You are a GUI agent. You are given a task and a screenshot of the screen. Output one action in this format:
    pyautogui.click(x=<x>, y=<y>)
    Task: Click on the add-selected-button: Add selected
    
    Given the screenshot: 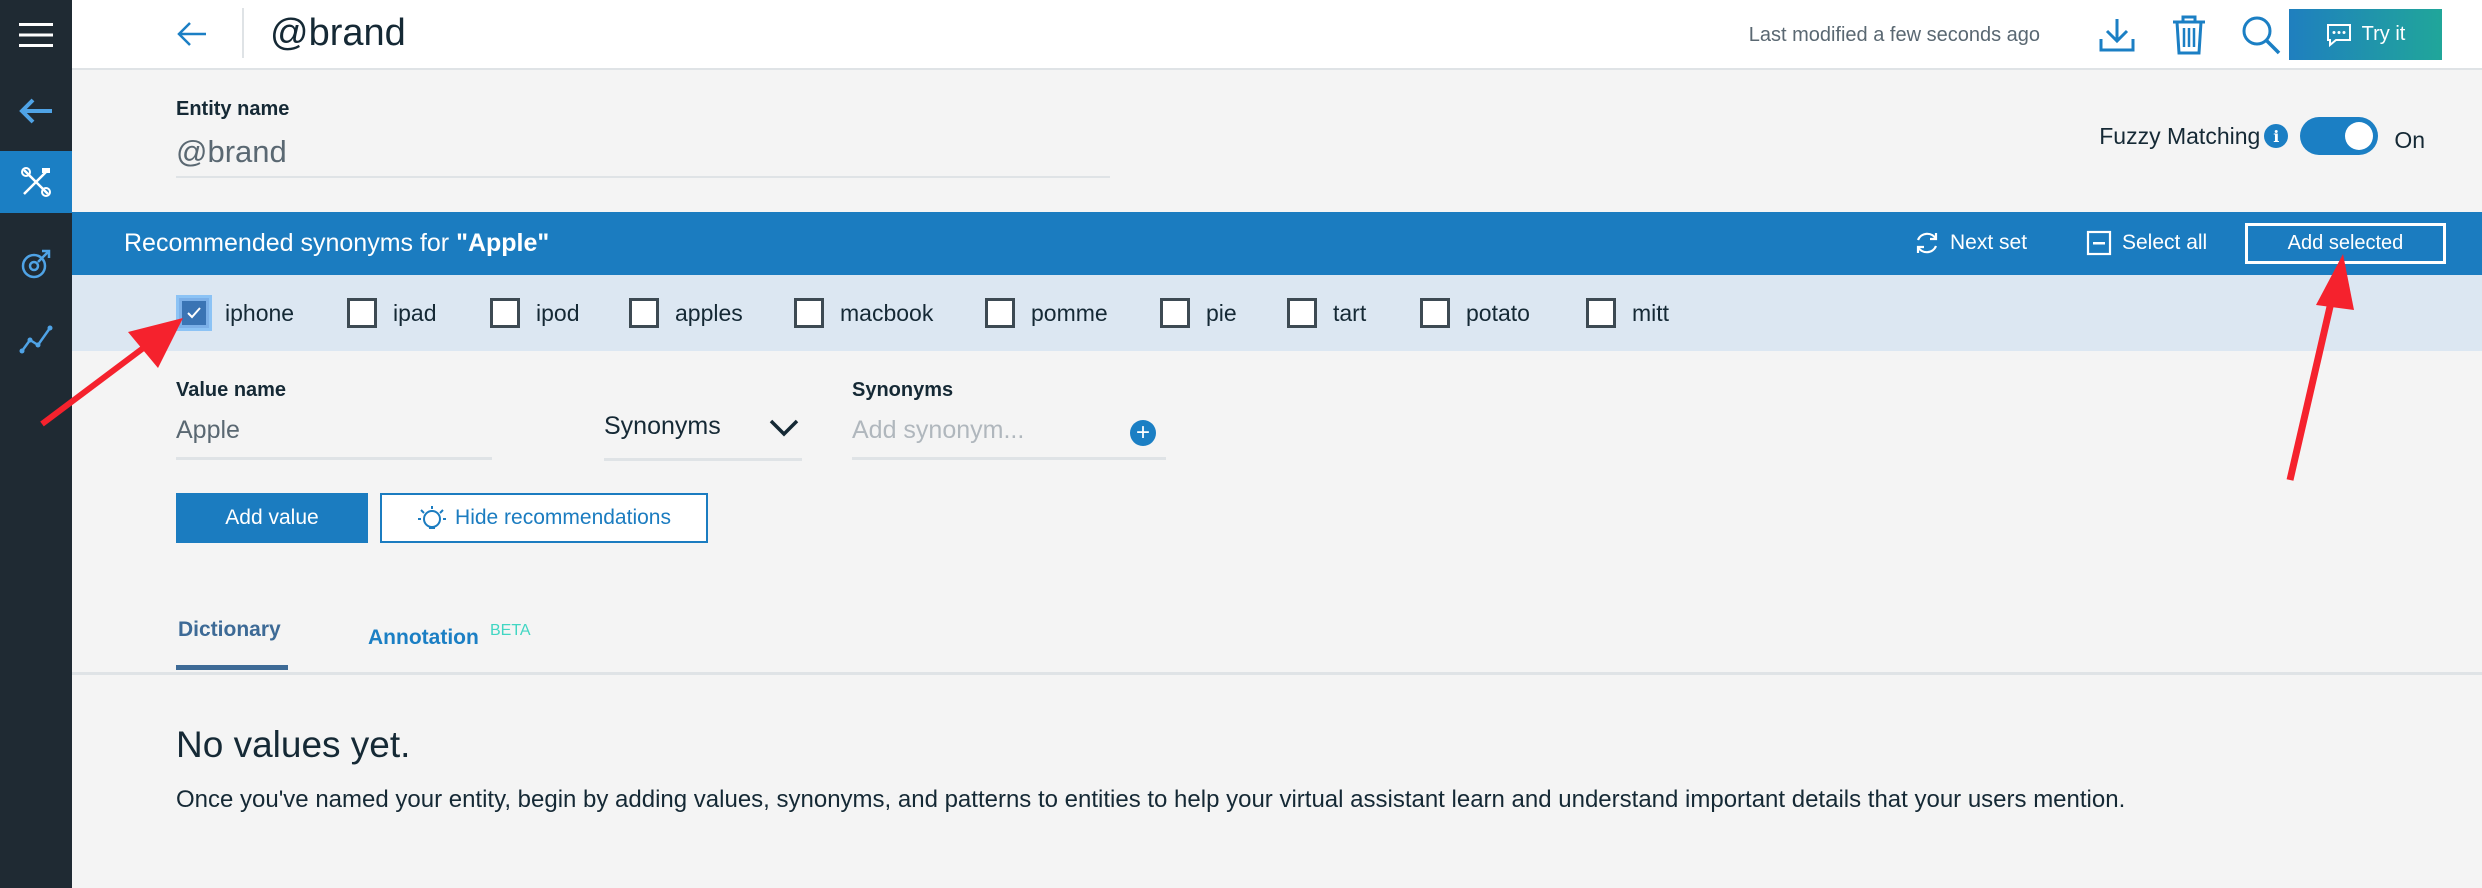 What is the action you would take?
    pyautogui.click(x=2345, y=243)
    